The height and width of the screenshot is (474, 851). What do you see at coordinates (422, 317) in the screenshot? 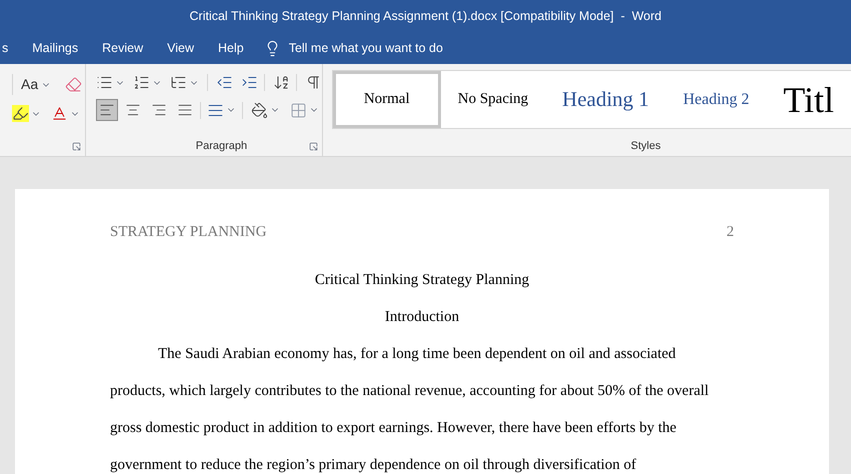
I see `section-heading: Introduction` at bounding box center [422, 317].